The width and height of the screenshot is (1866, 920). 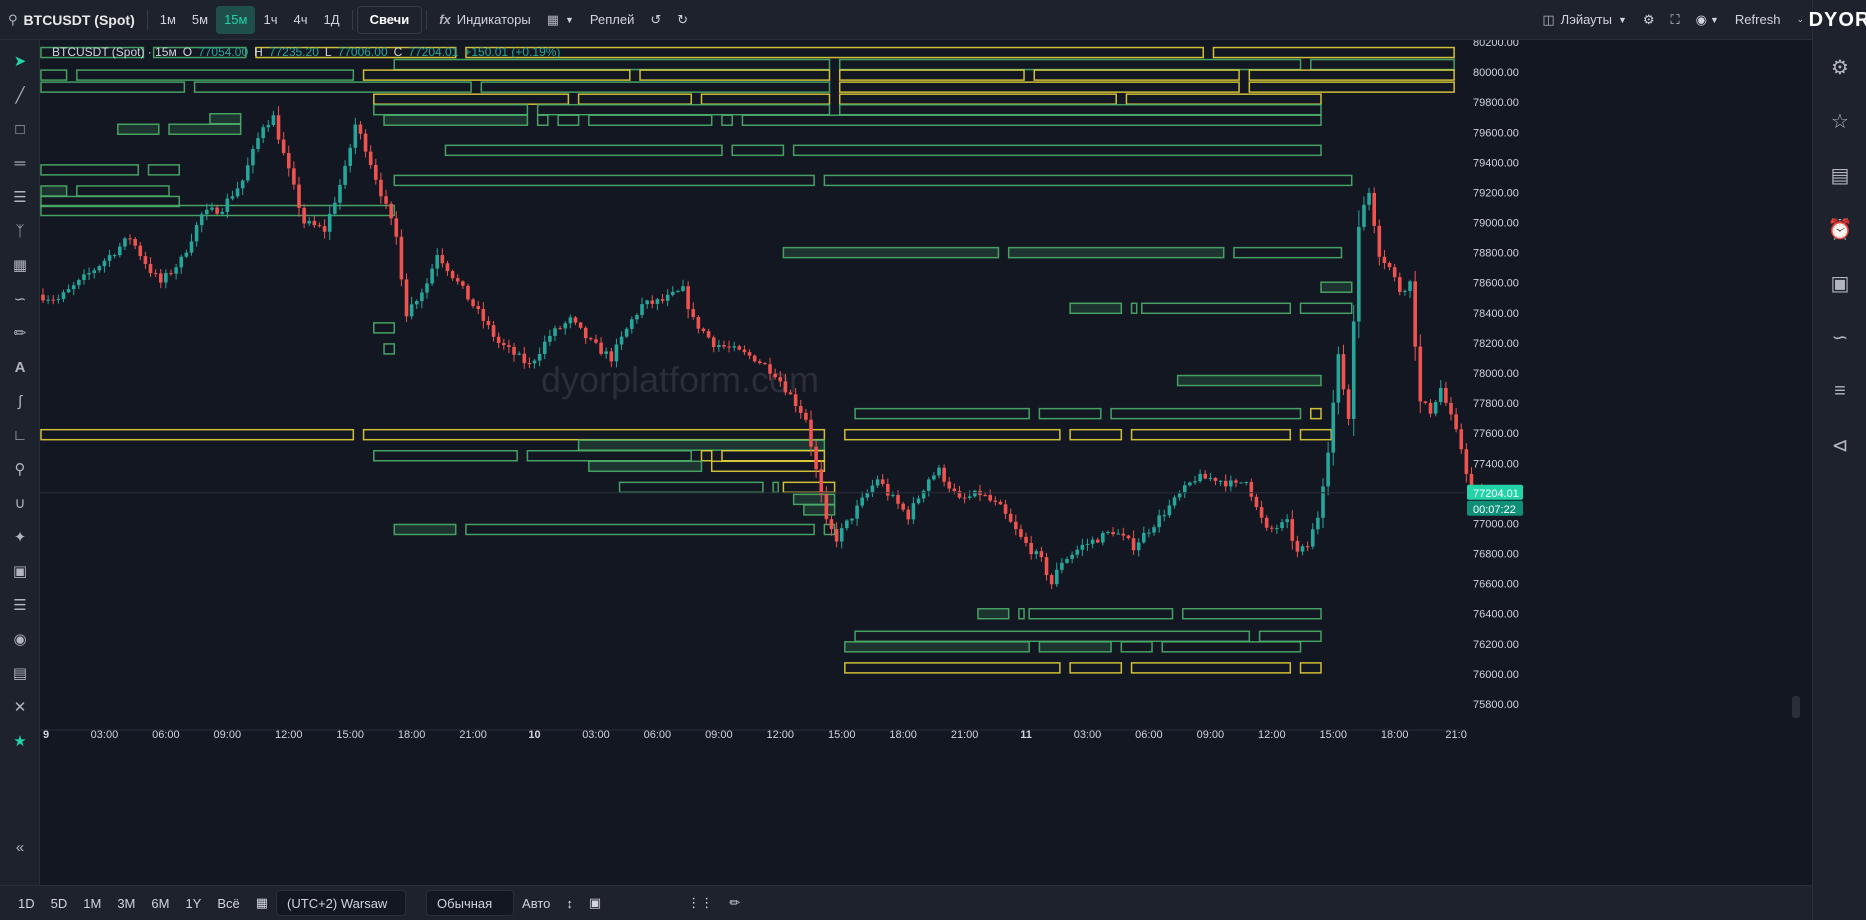 What do you see at coordinates (20, 367) in the screenshot?
I see `text-tool: A` at bounding box center [20, 367].